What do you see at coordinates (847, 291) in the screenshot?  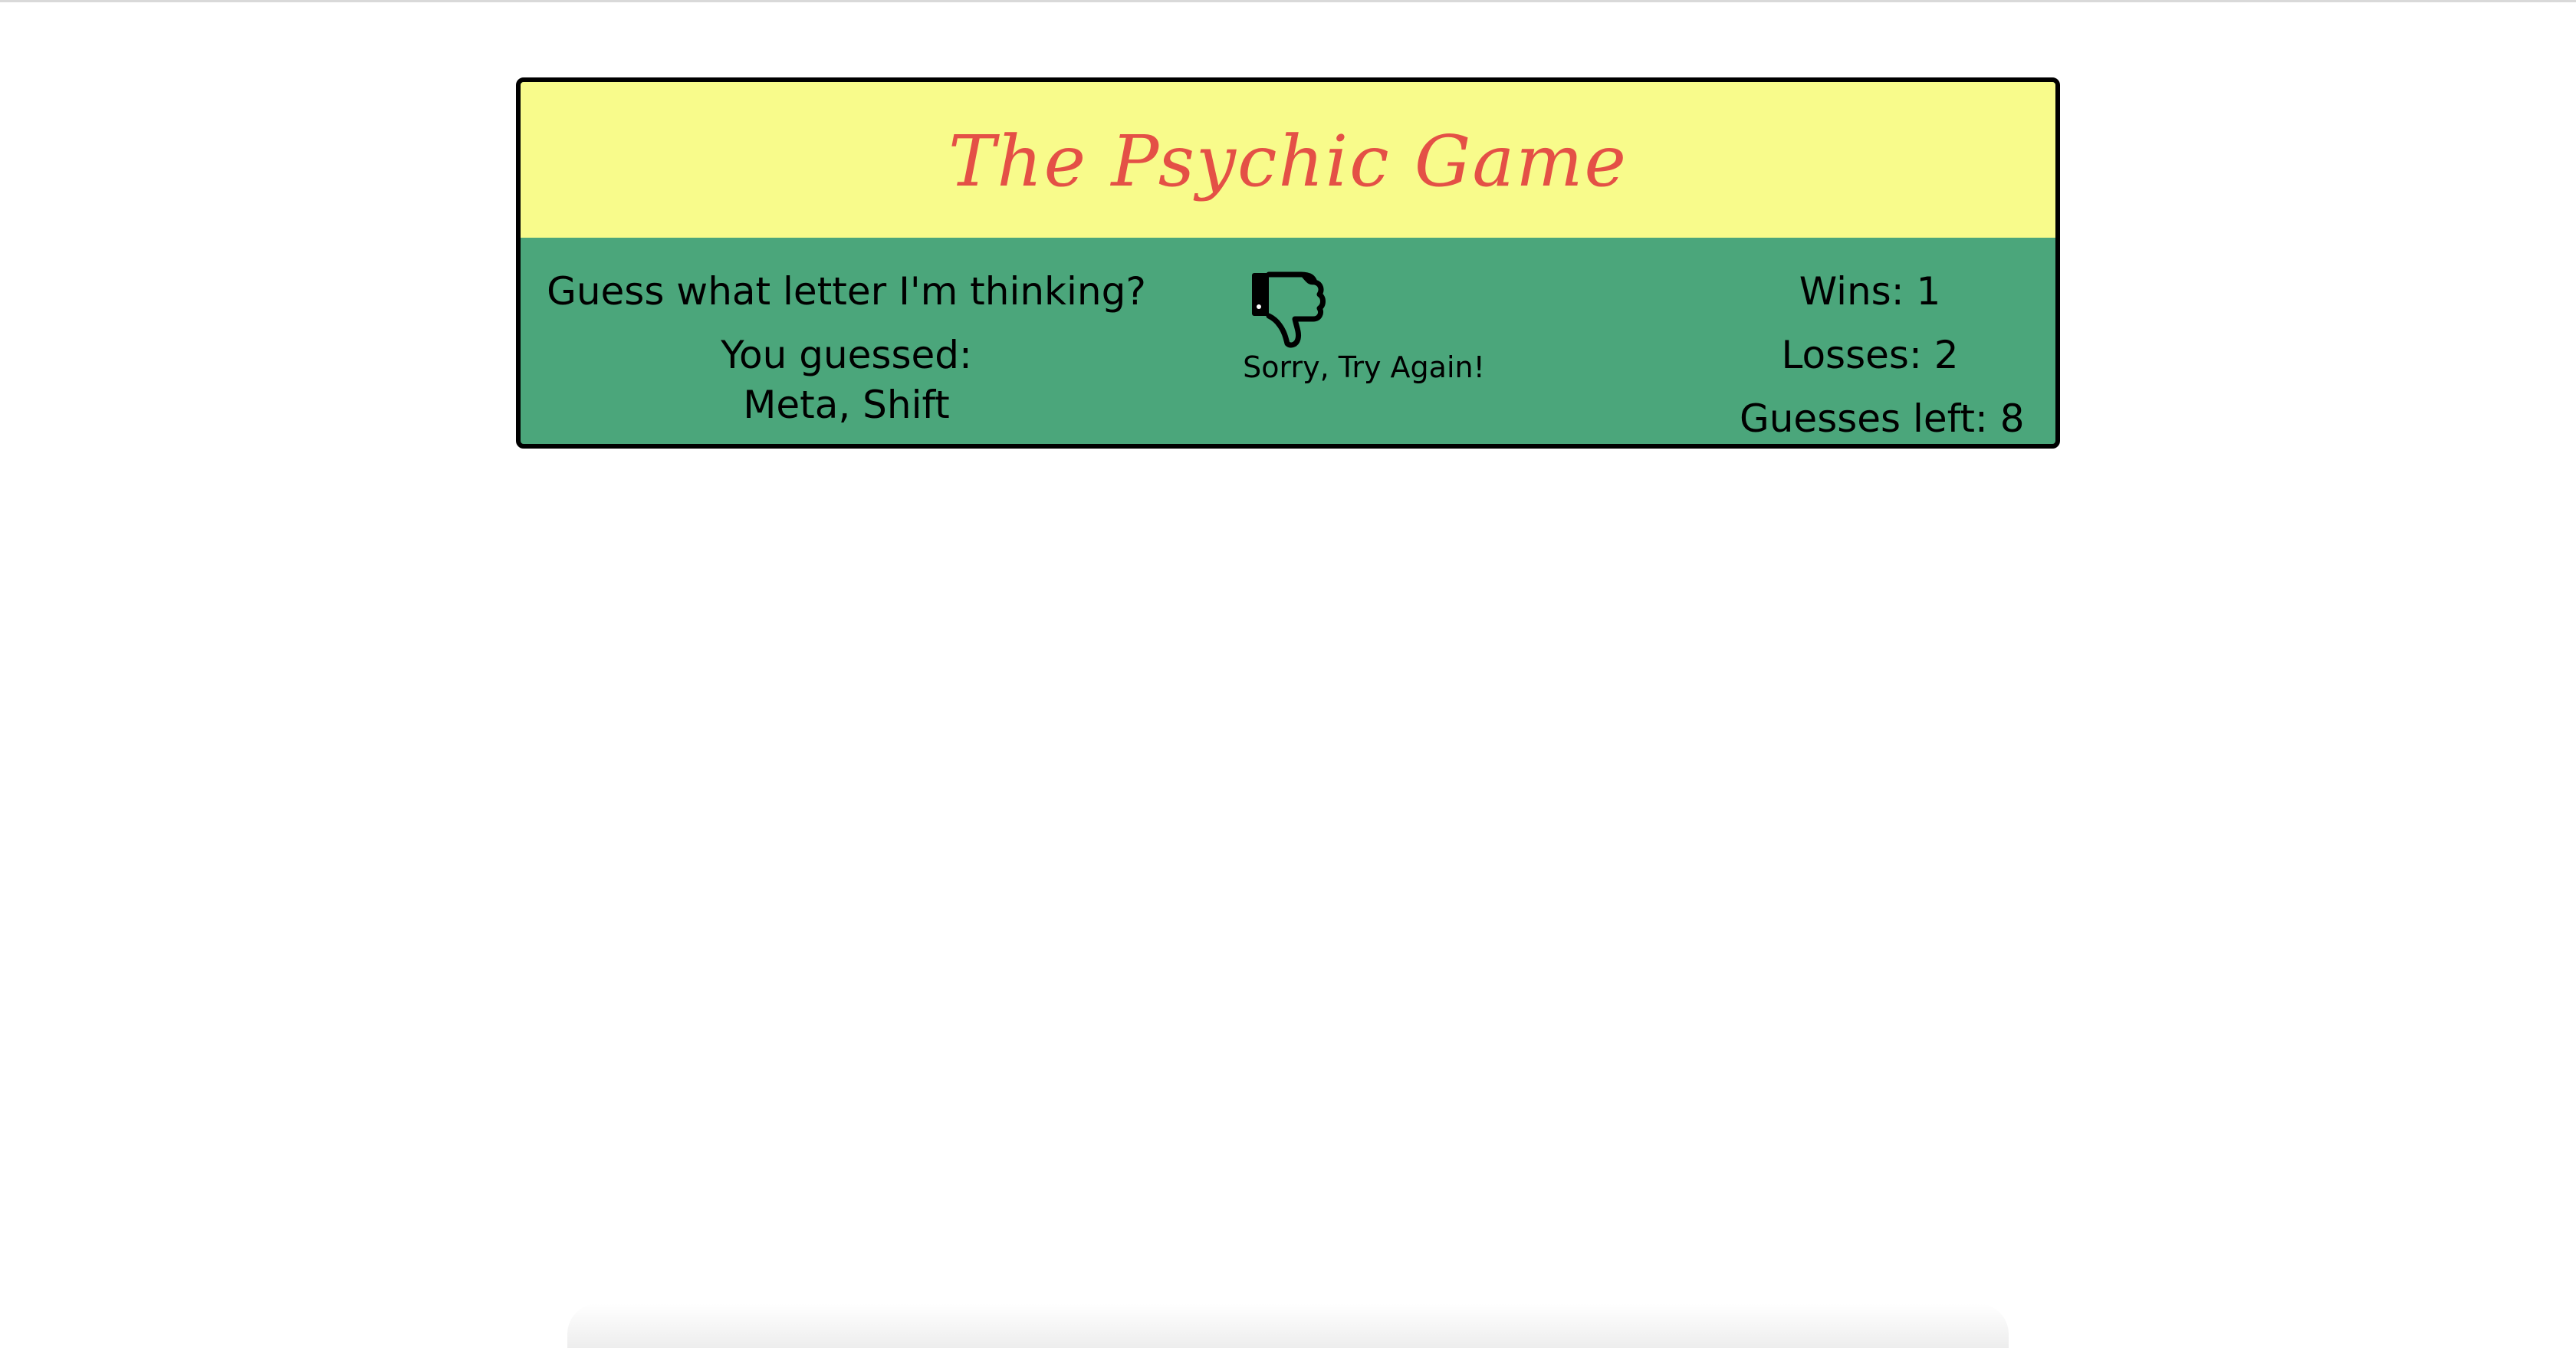 I see `guess-prompt: Guess what letter I'm thinking?` at bounding box center [847, 291].